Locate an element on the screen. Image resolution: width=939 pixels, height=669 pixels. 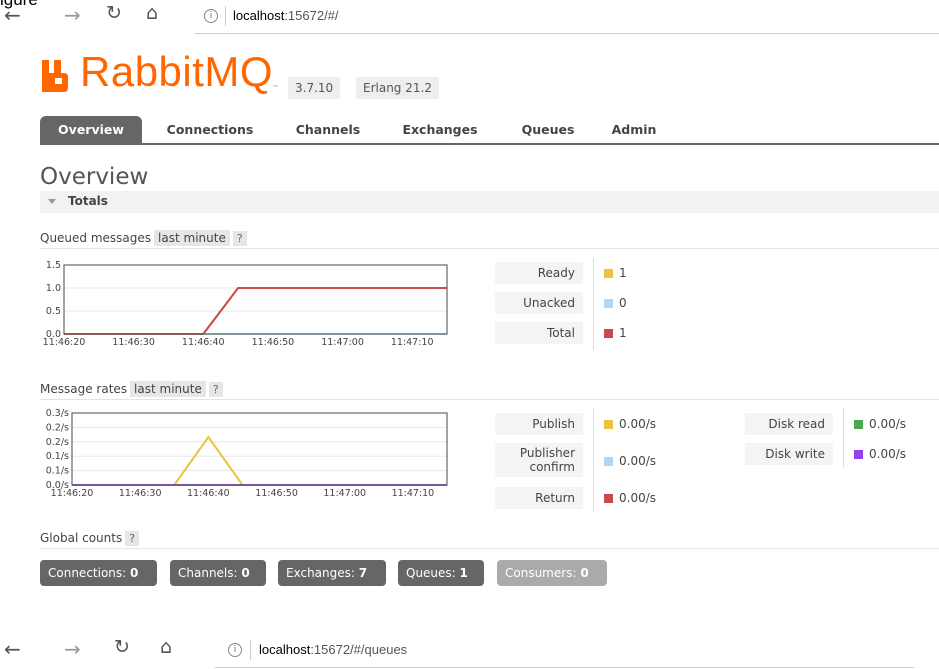
rates-help-button: ? is located at coordinates (215, 389).